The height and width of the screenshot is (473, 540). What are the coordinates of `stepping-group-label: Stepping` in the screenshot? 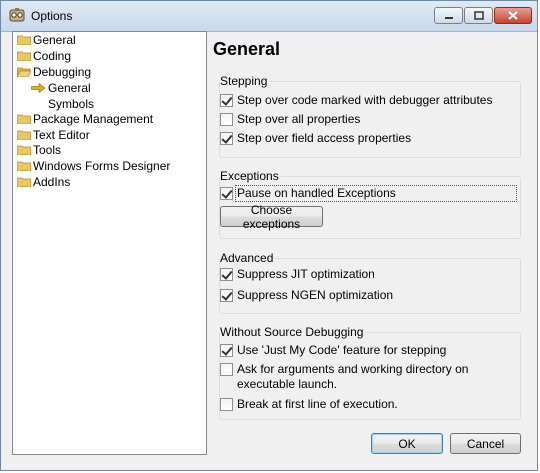 It's located at (245, 81).